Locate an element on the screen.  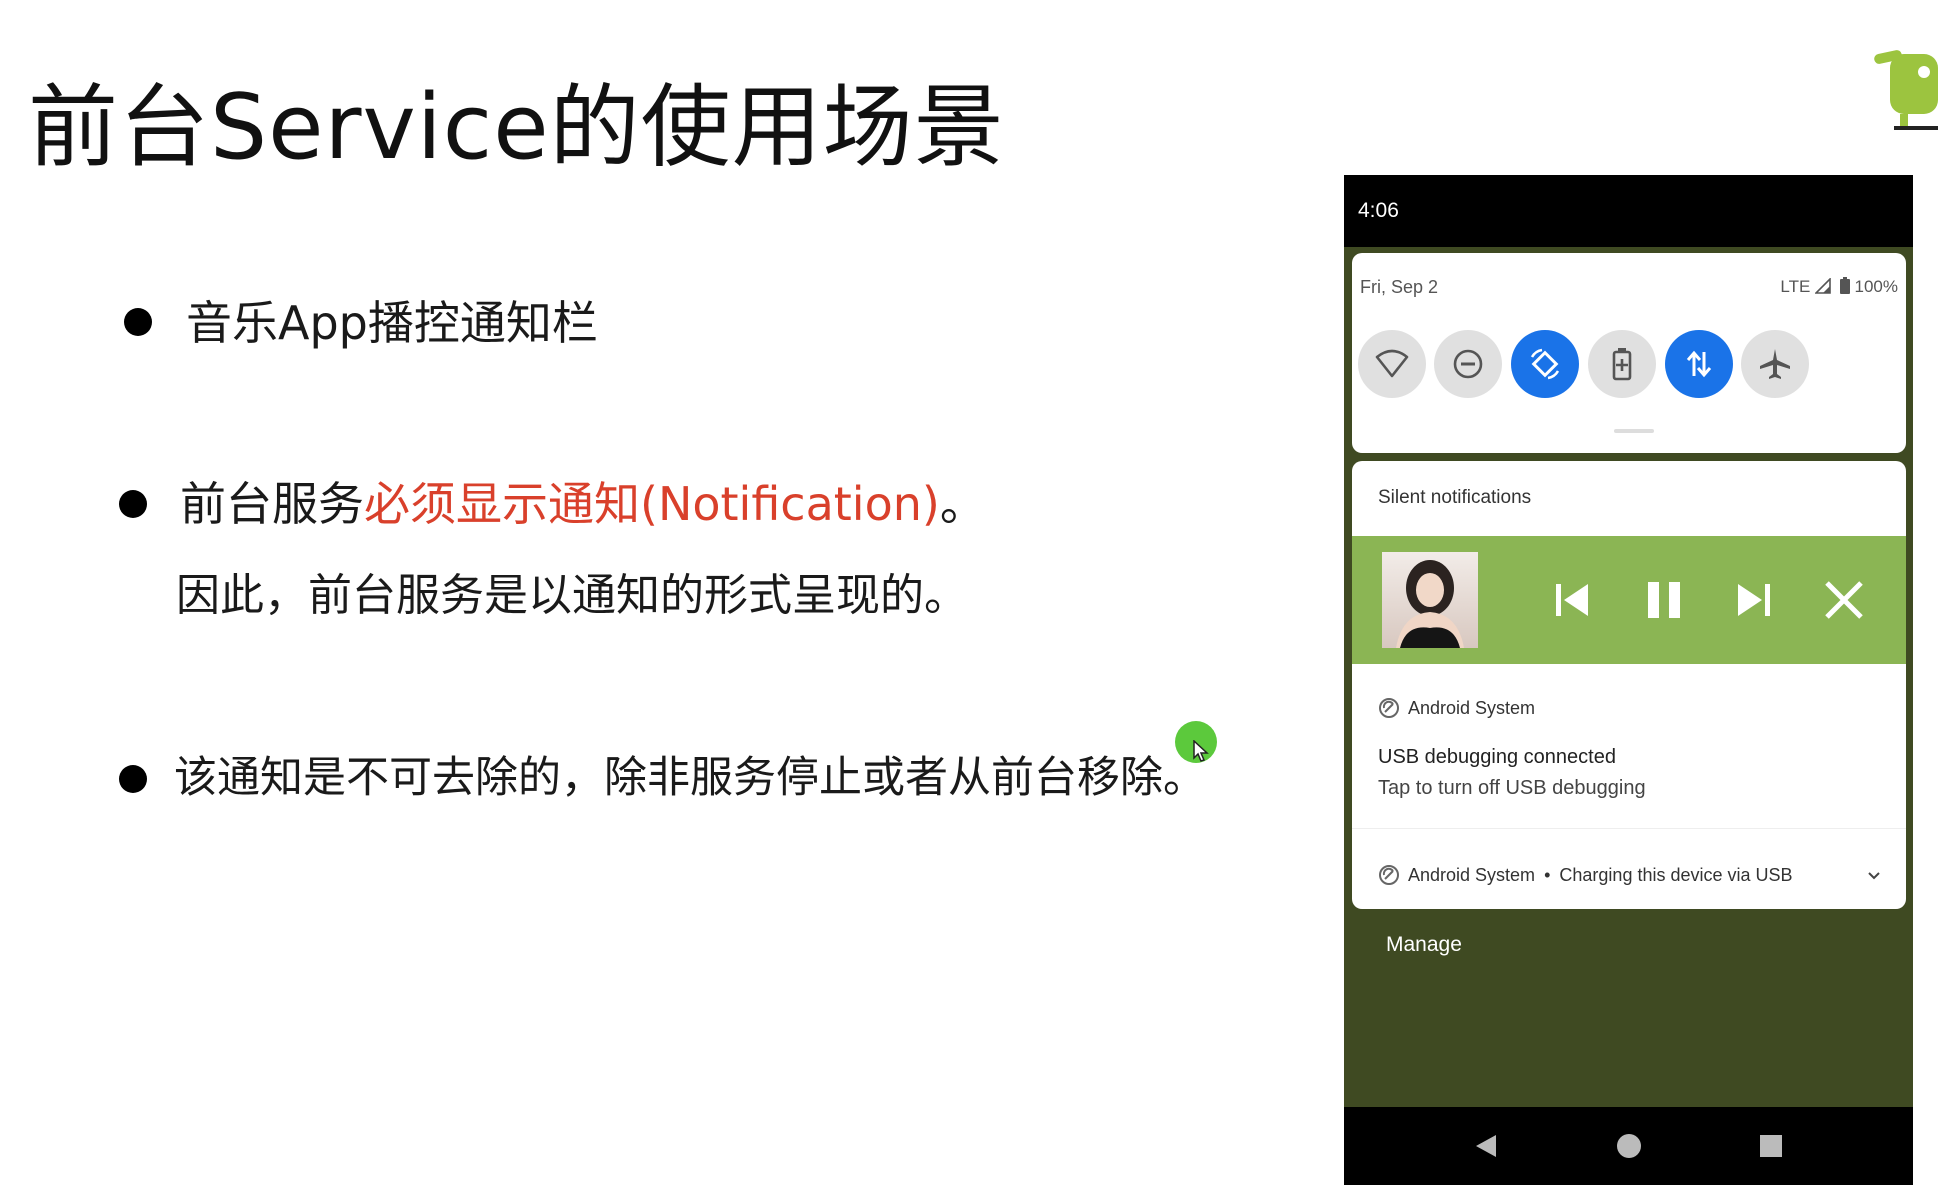
wifi-tile is located at coordinates (1392, 364).